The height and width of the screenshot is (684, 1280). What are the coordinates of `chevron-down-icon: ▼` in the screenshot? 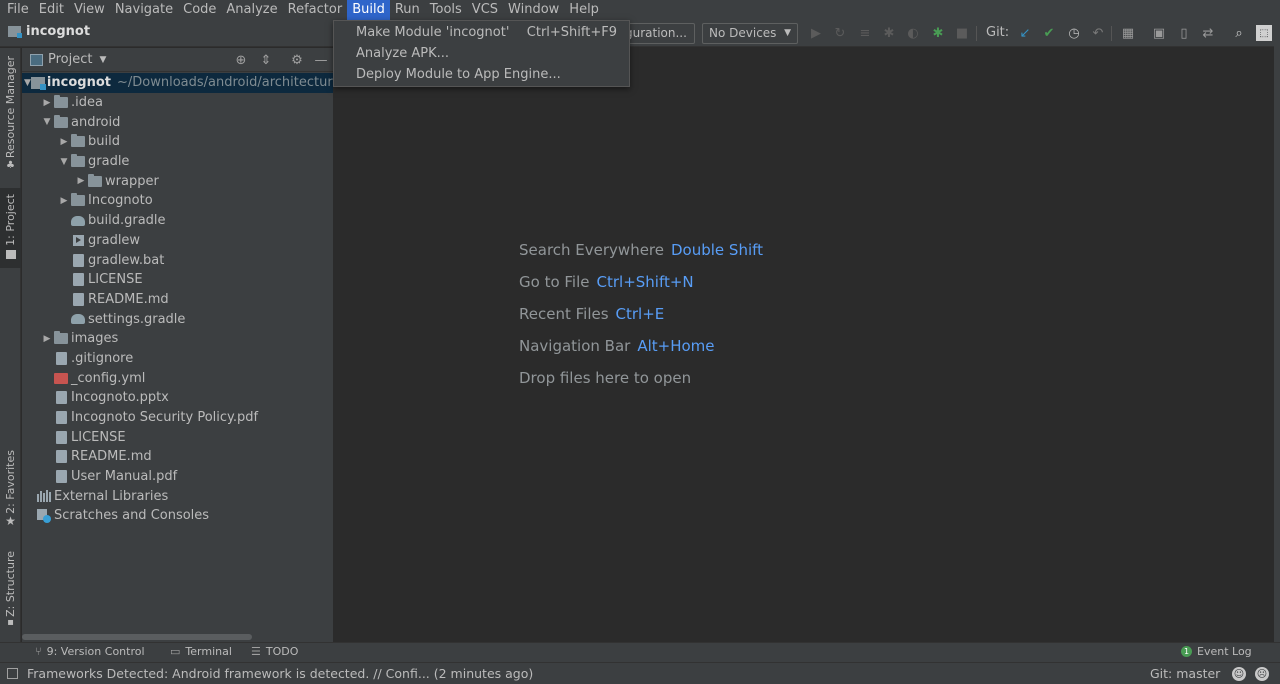 It's located at (102, 60).